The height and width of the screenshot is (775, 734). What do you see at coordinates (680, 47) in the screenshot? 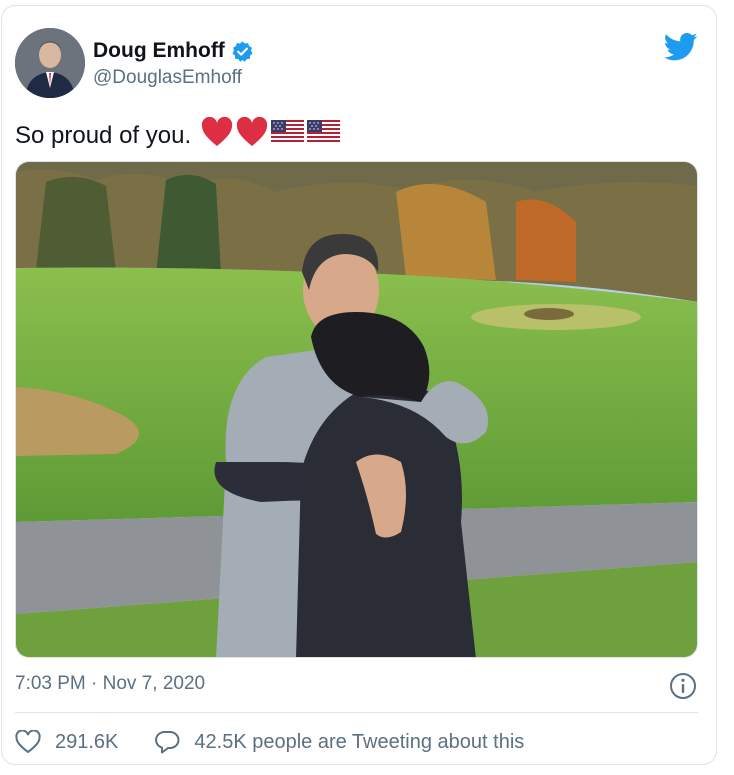
I see `twitter-bird-icon` at bounding box center [680, 47].